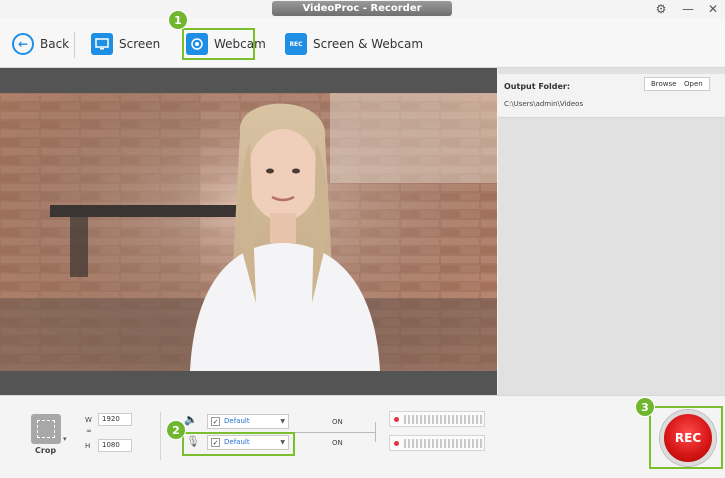  Describe the element at coordinates (218, 44) in the screenshot. I see `webcam-highlight` at that location.